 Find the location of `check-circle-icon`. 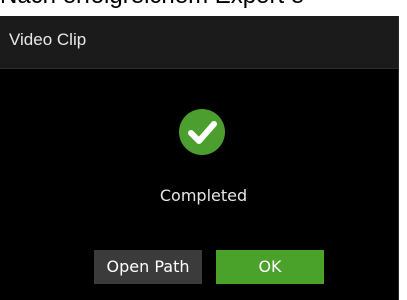

check-circle-icon is located at coordinates (202, 132).